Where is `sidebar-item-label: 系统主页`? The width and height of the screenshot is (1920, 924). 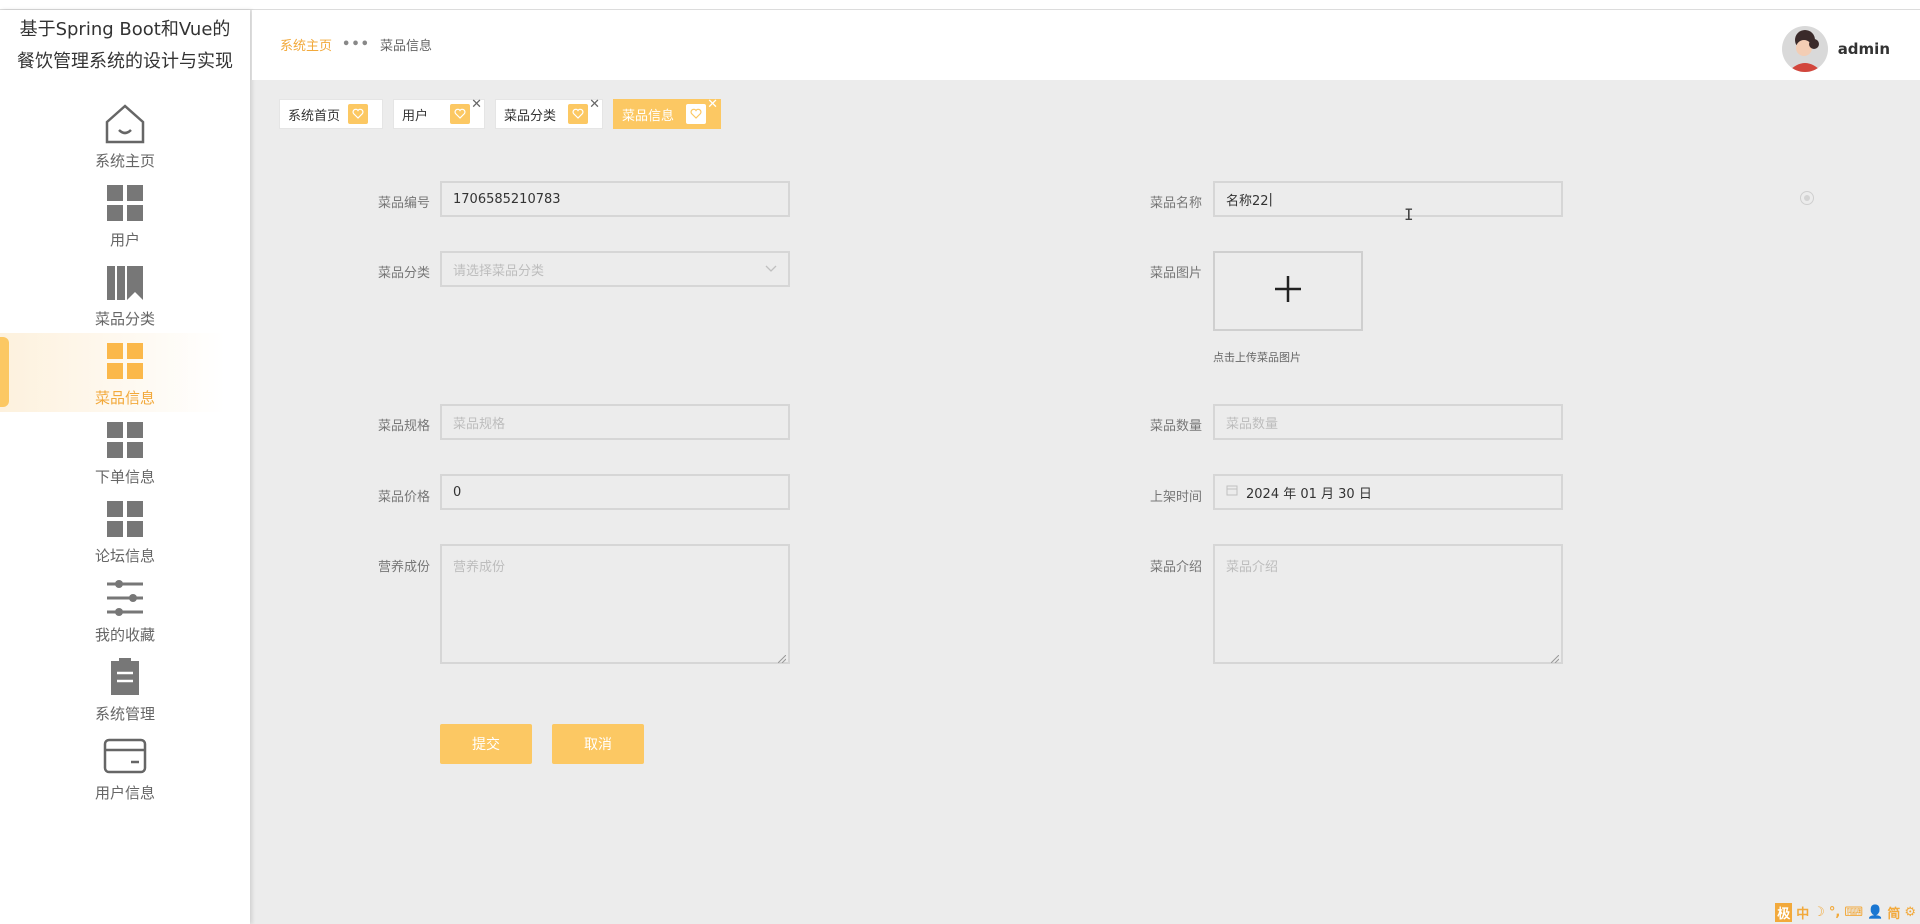 sidebar-item-label: 系统主页 is located at coordinates (124, 161).